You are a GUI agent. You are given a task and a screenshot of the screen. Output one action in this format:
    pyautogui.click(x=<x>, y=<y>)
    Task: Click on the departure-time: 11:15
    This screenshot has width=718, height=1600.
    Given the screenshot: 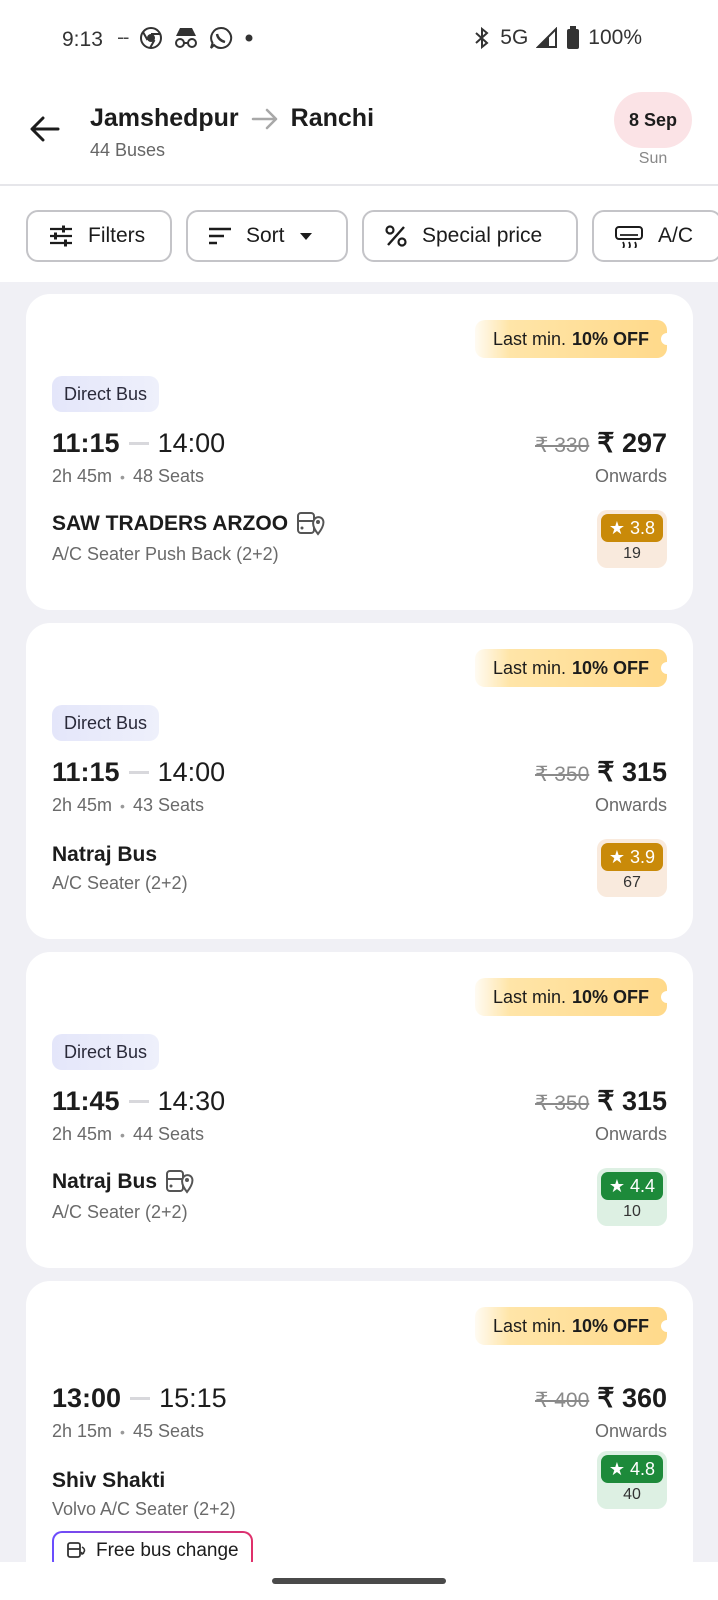 What is the action you would take?
    pyautogui.click(x=86, y=443)
    